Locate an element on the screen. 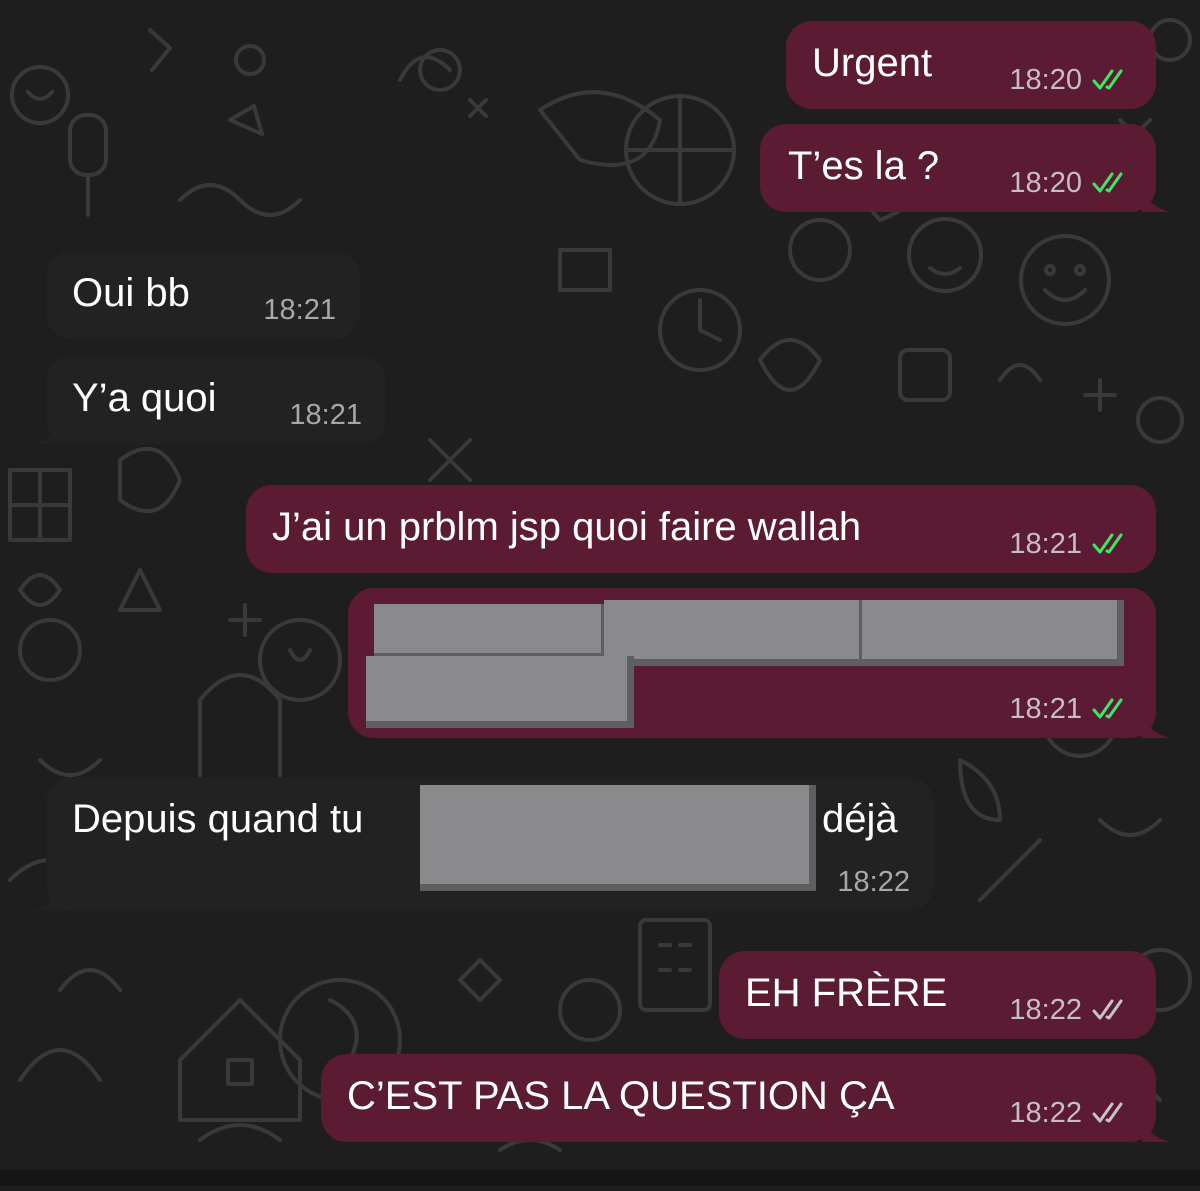 The image size is (1200, 1191). bottom-edge is located at coordinates (600, 1178).